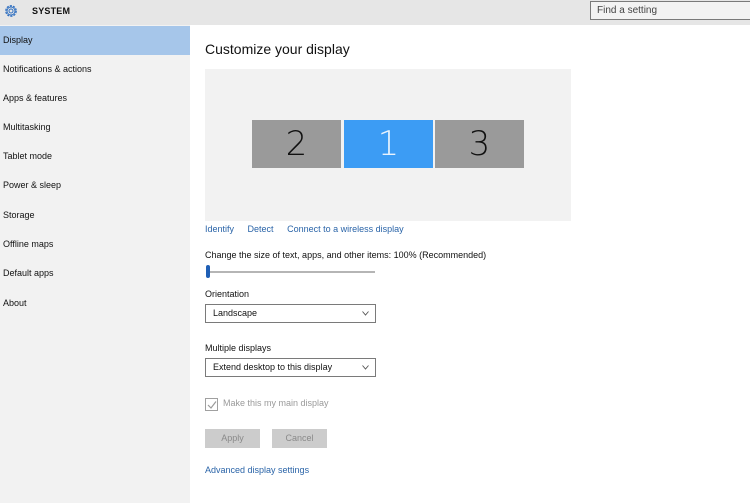 The height and width of the screenshot is (503, 750). I want to click on wireless-display-link: Connect to a wireless display, so click(345, 229).